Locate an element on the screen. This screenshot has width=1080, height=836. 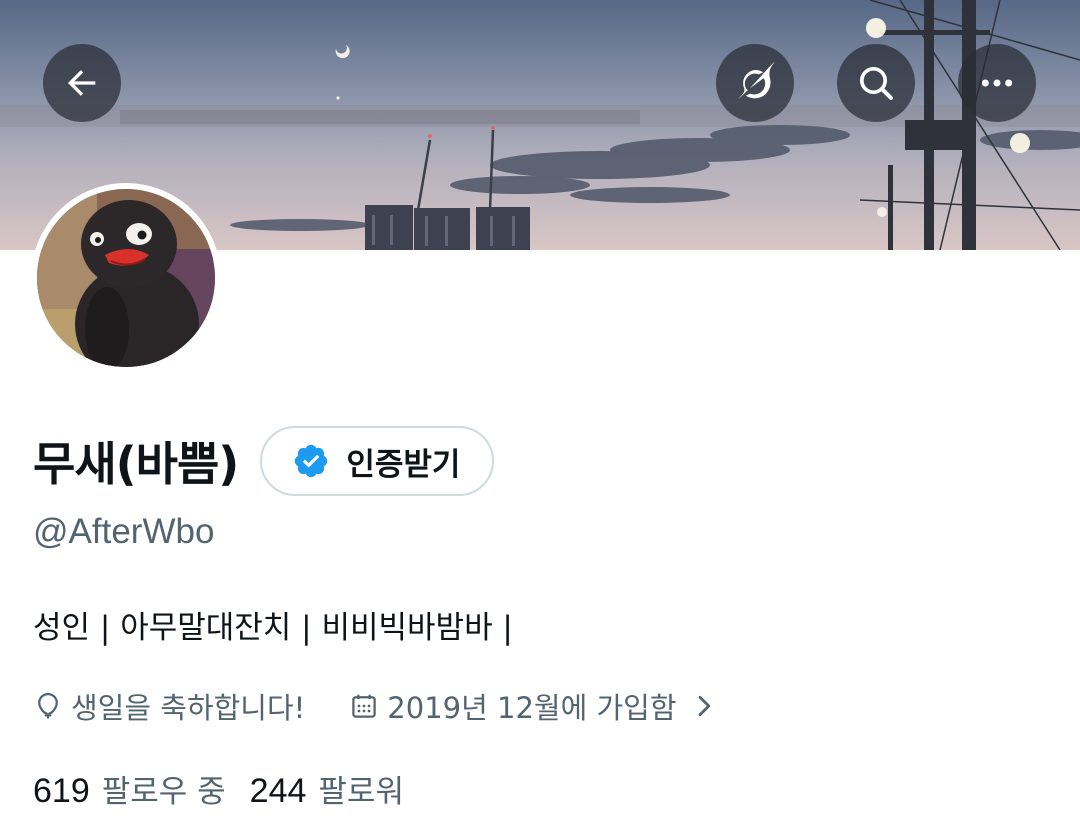
more-options-icon is located at coordinates (997, 83).